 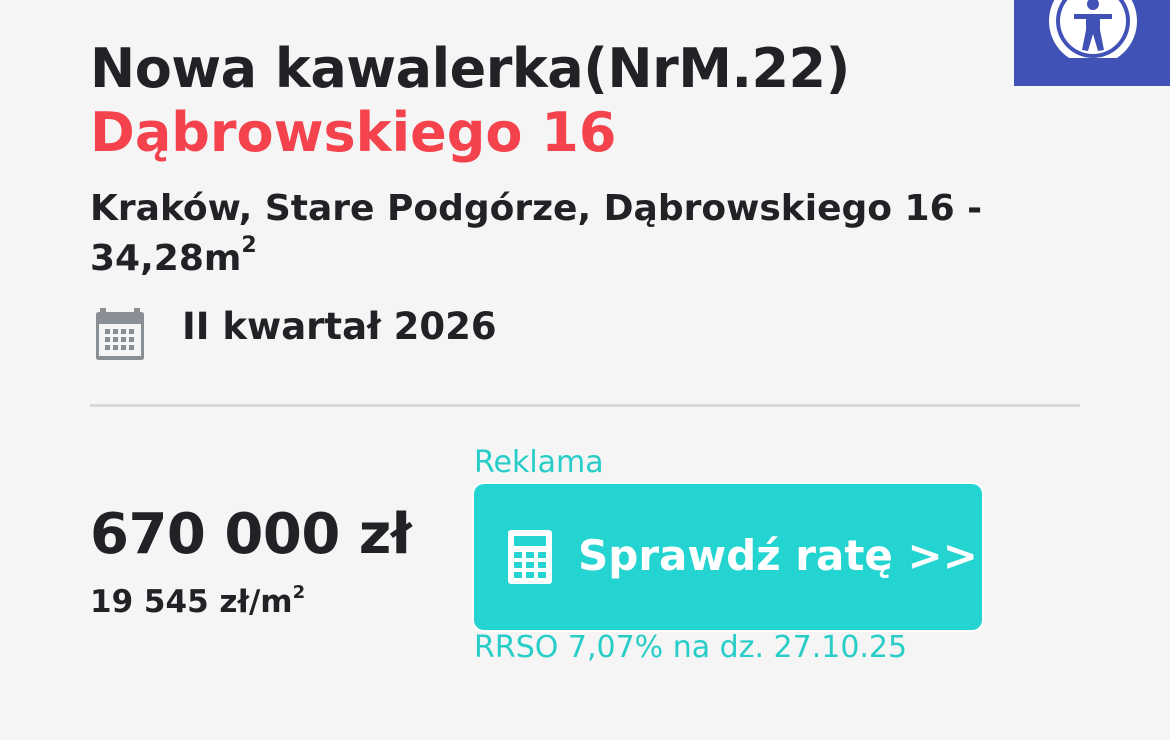 What do you see at coordinates (585, 405) in the screenshot?
I see `divider` at bounding box center [585, 405].